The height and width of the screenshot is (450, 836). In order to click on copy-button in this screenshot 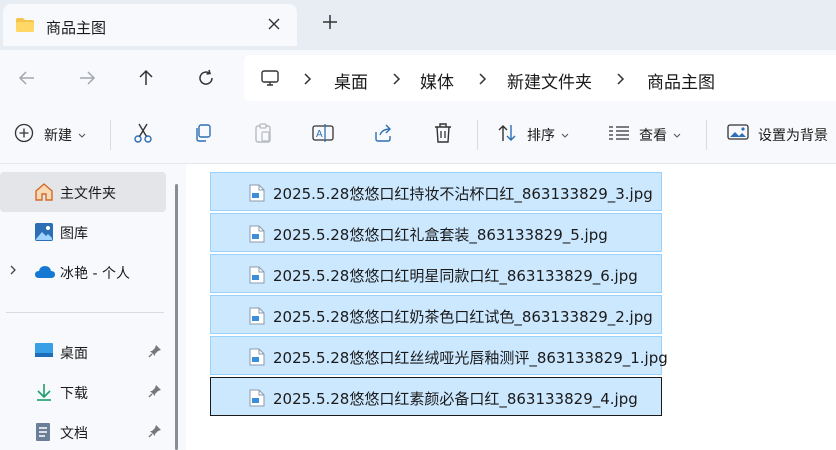, I will do `click(203, 135)`.